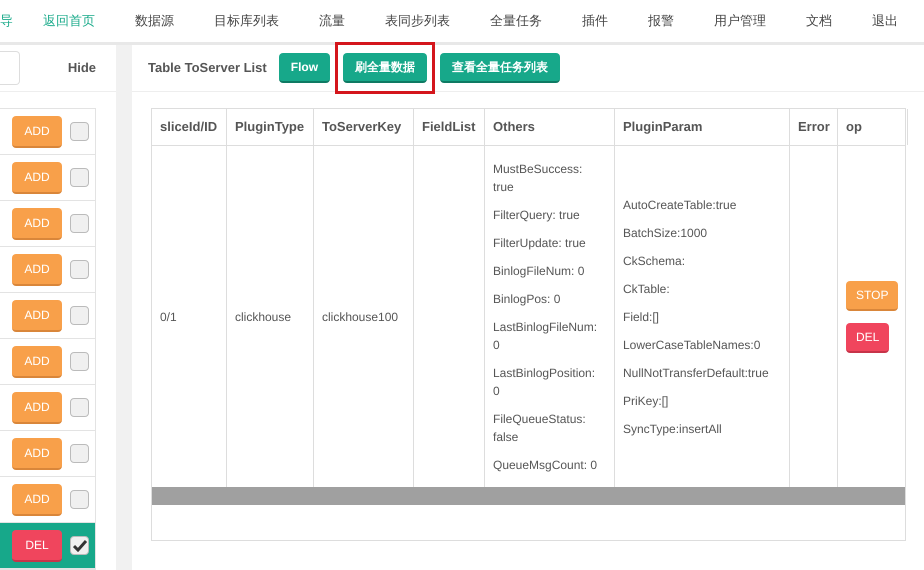  What do you see at coordinates (537, 215) in the screenshot?
I see `option-text: FilterQuery: true` at bounding box center [537, 215].